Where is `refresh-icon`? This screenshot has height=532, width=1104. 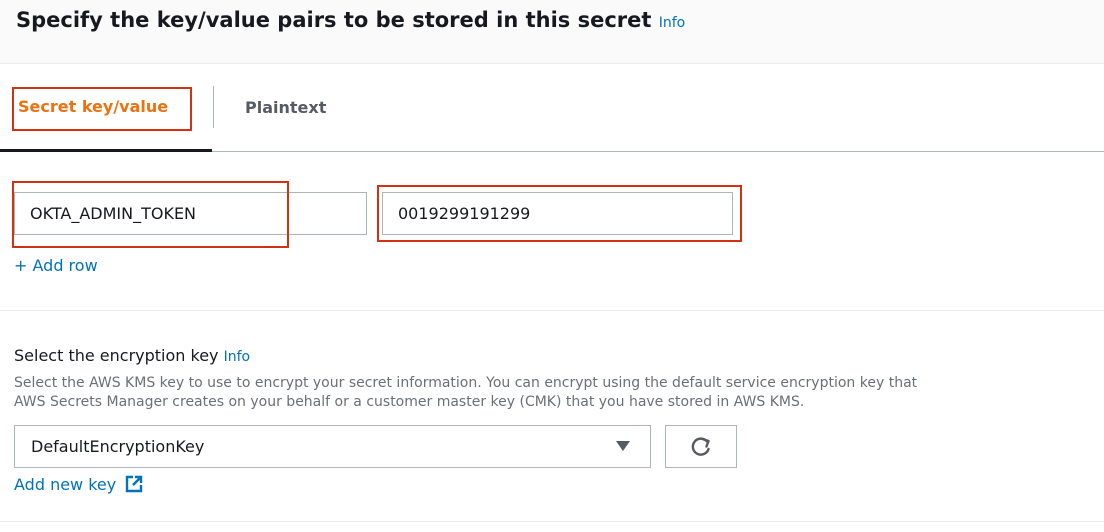
refresh-icon is located at coordinates (700, 446).